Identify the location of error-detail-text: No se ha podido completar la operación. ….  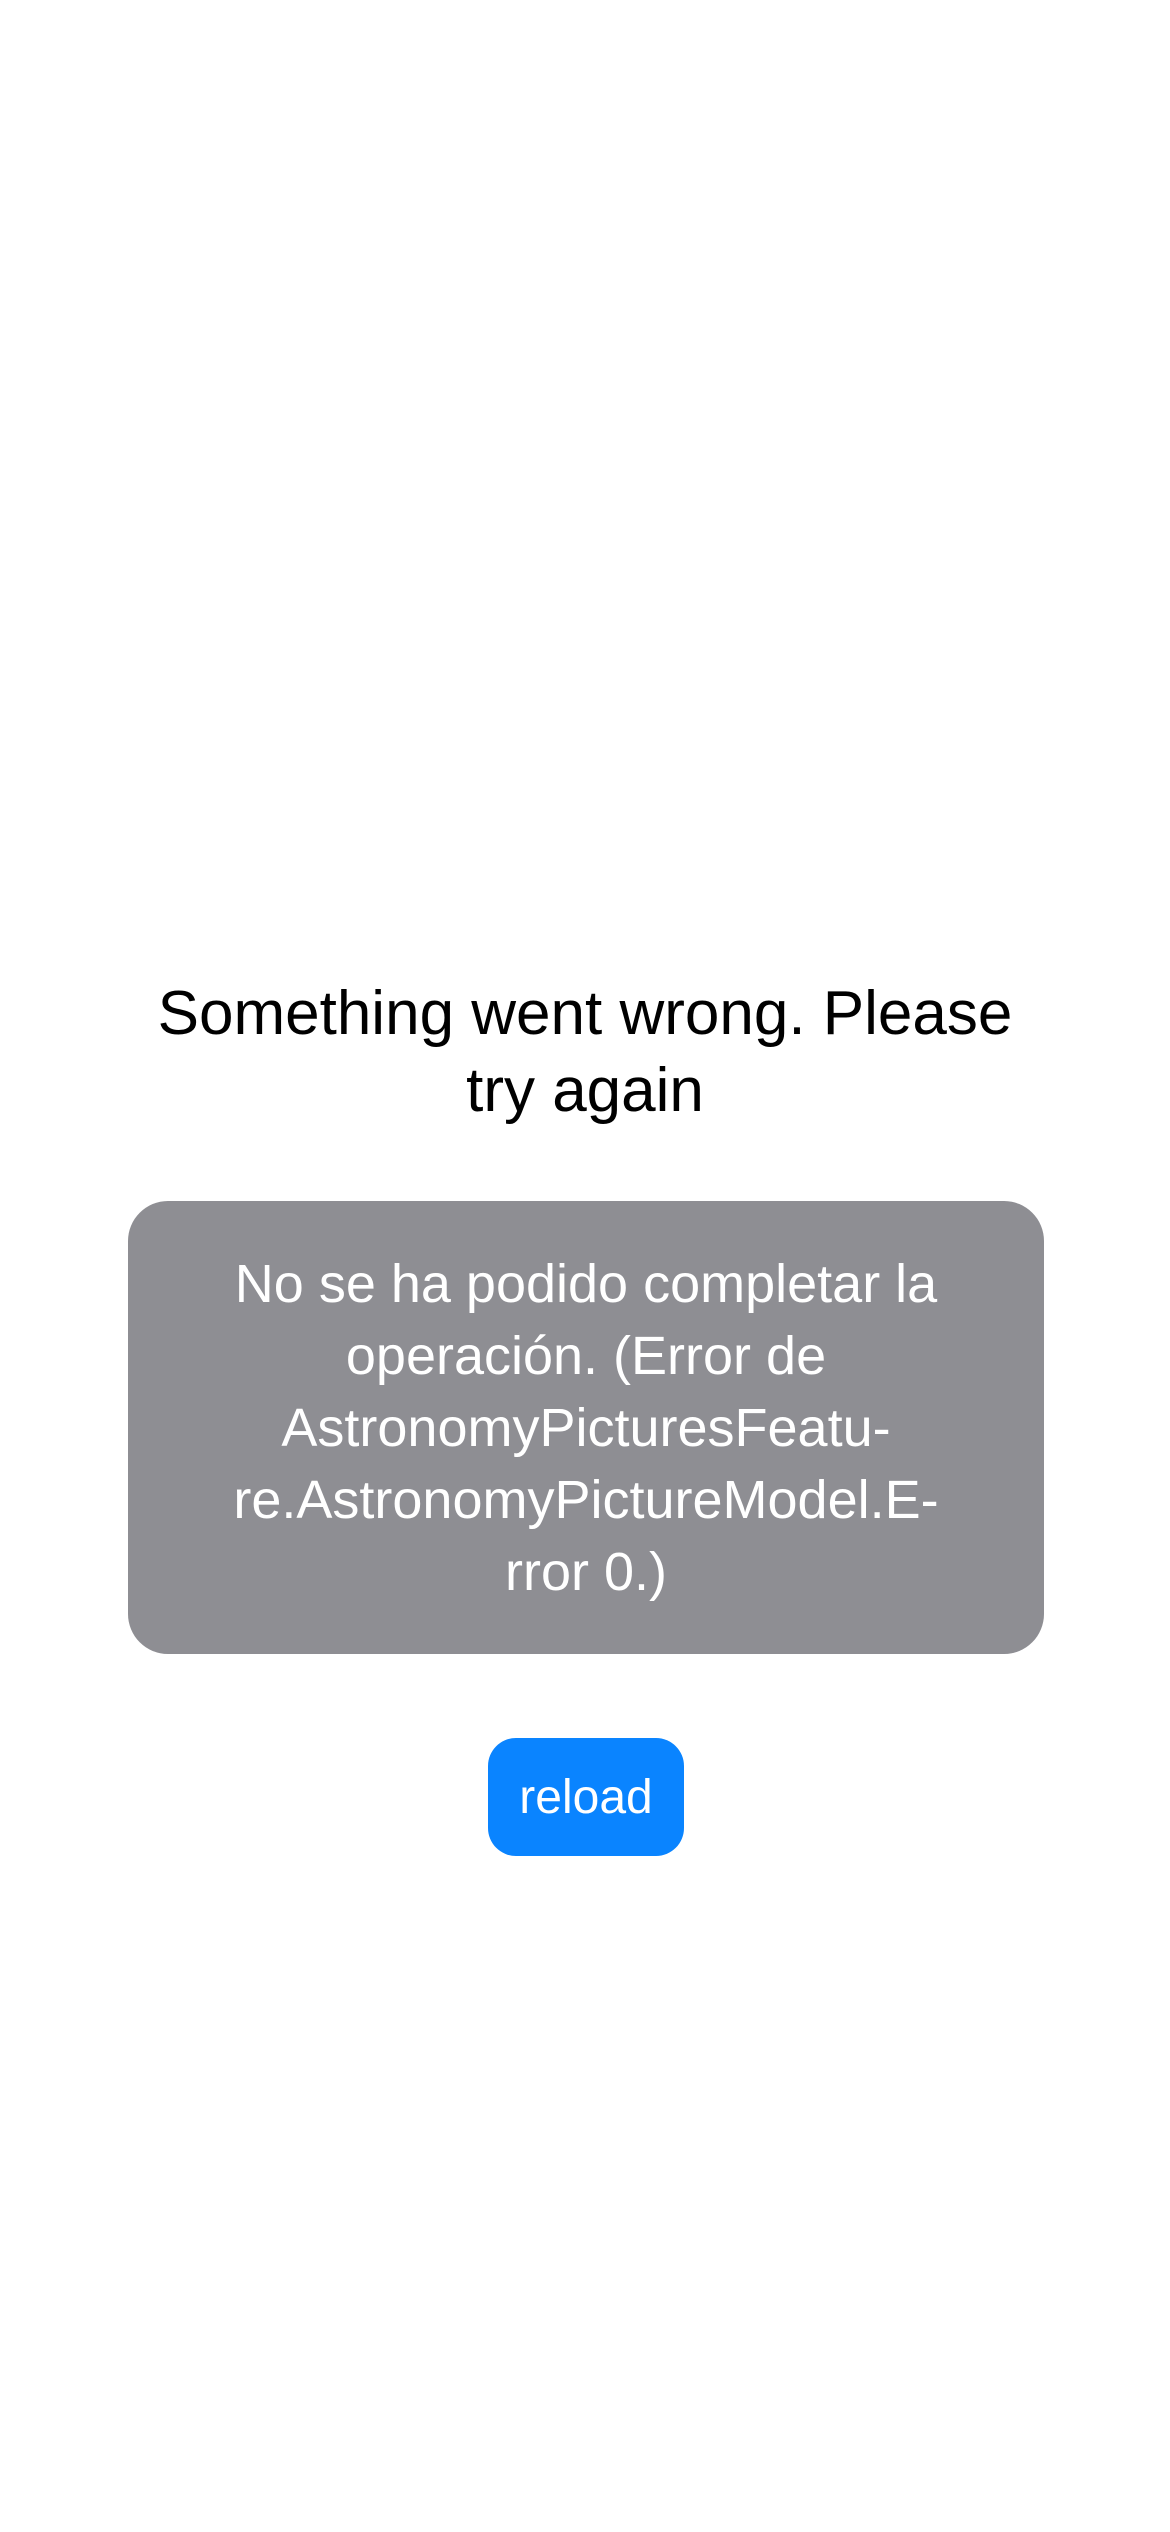
(586, 1427).